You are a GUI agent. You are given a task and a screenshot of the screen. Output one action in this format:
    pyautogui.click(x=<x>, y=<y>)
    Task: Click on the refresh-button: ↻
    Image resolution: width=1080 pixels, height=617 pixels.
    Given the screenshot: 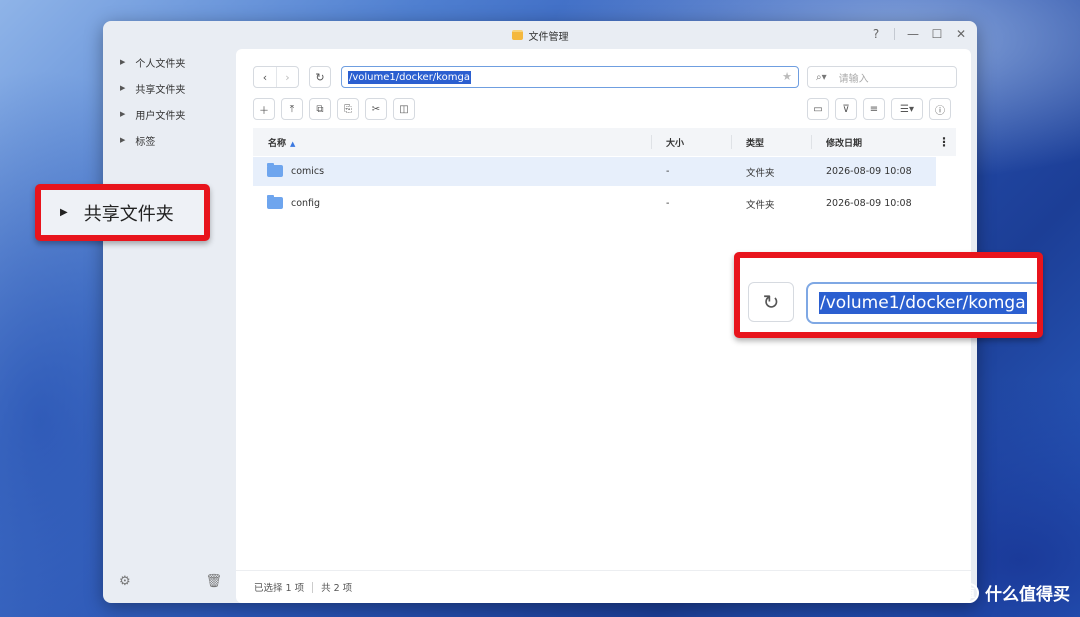 What is the action you would take?
    pyautogui.click(x=320, y=77)
    